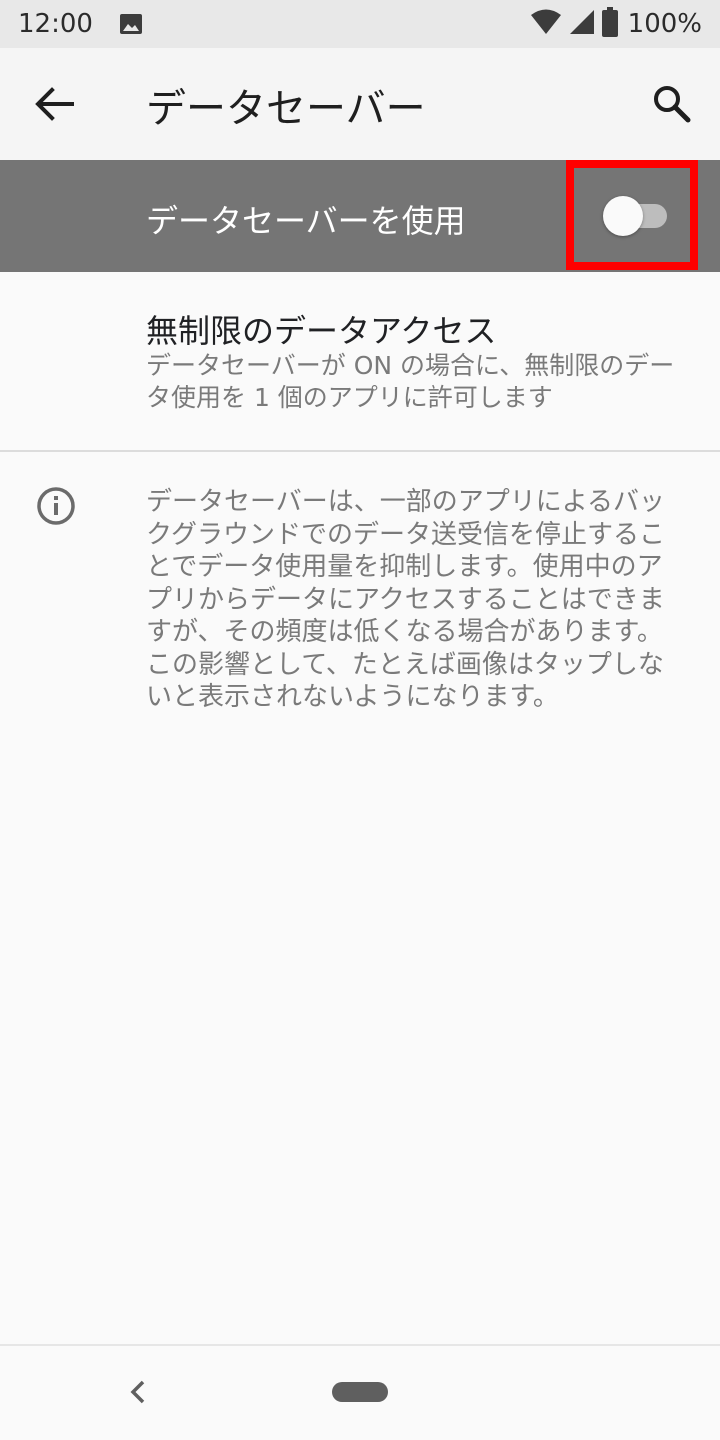 This screenshot has width=720, height=1440. What do you see at coordinates (546, 24) in the screenshot?
I see `wifi-icon` at bounding box center [546, 24].